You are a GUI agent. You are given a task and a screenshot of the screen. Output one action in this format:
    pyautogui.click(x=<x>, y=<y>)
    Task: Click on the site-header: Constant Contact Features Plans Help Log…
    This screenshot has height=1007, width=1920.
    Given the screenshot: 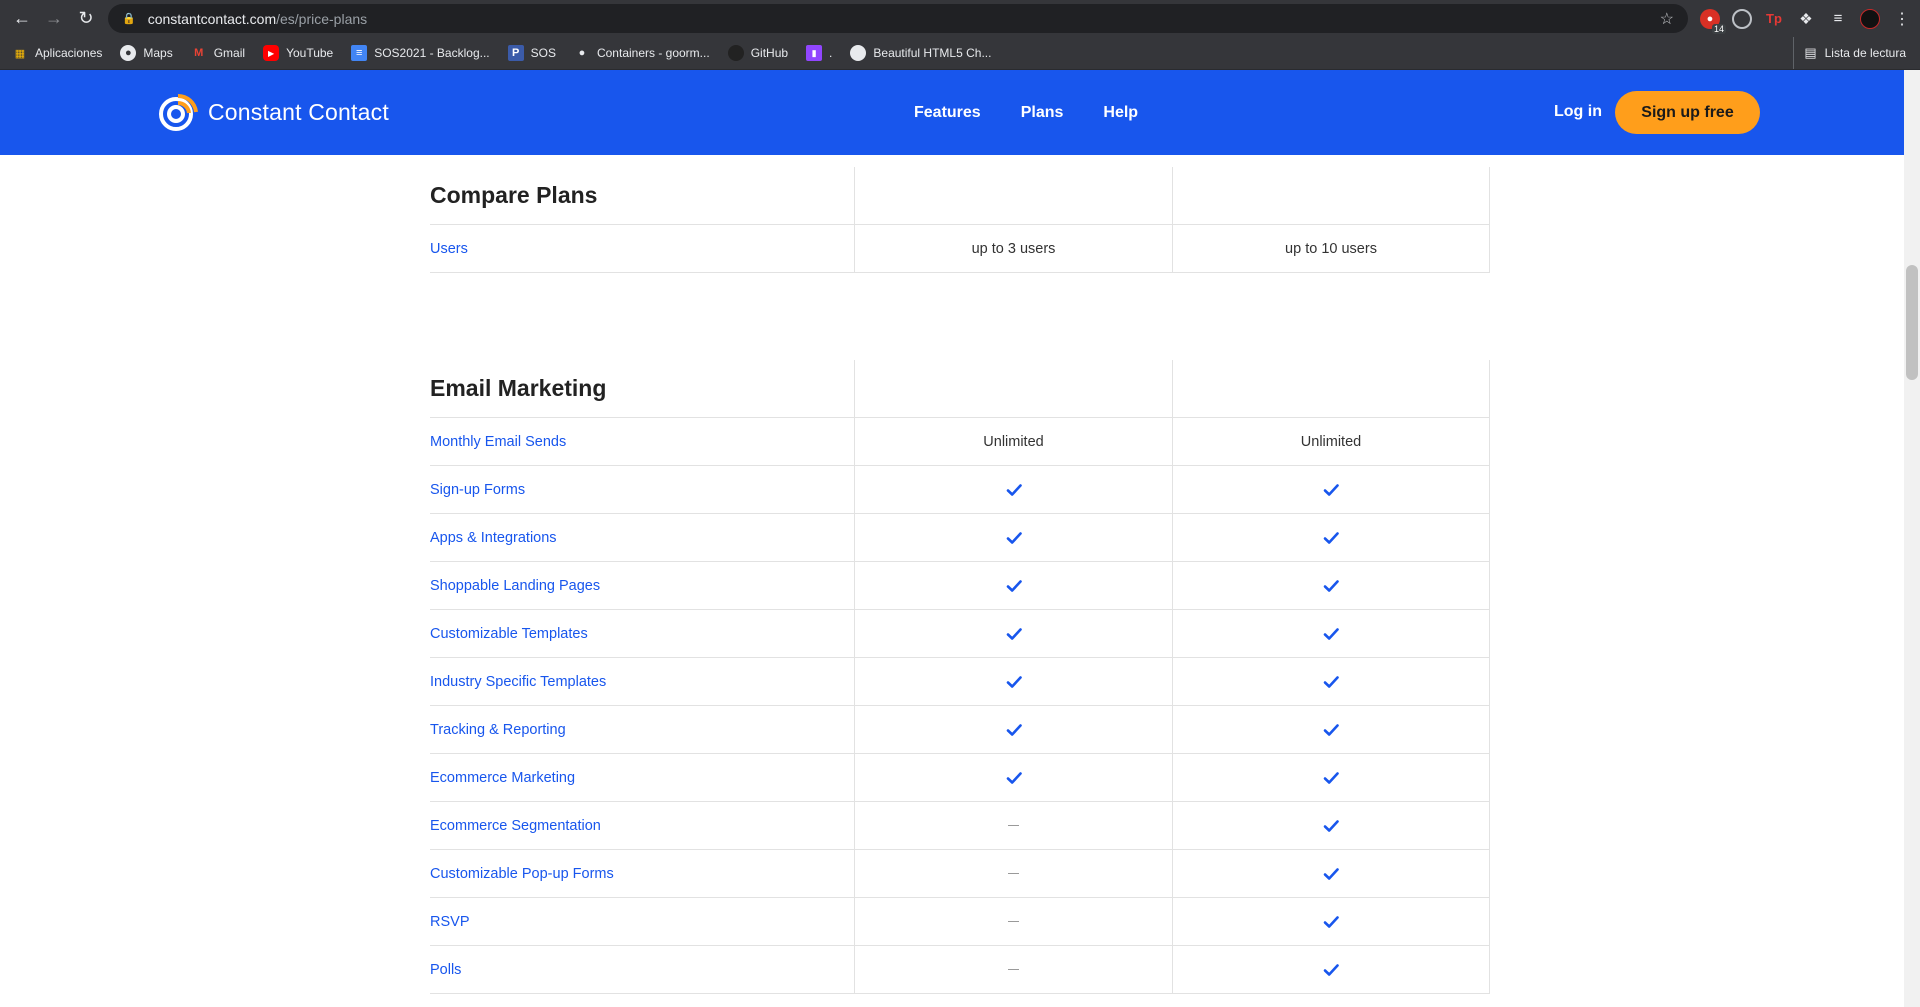 What is the action you would take?
    pyautogui.click(x=952, y=112)
    